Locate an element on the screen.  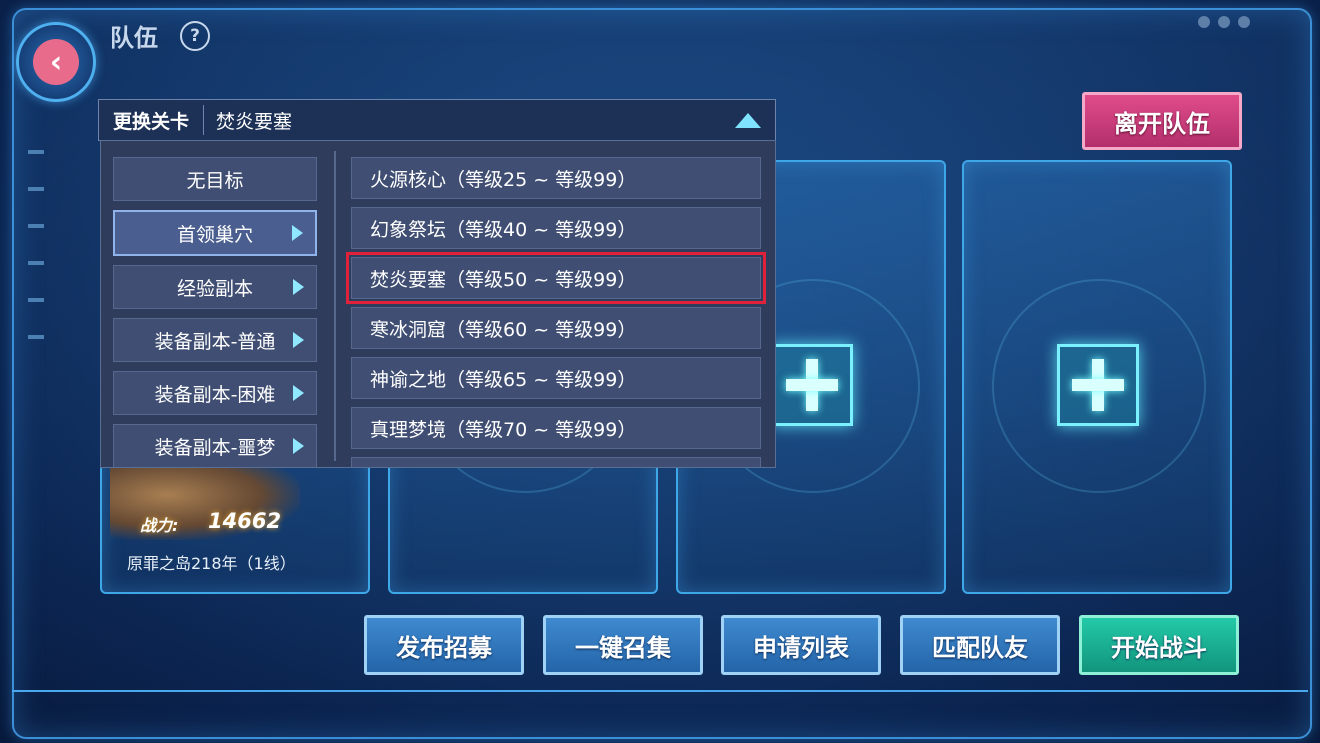
category-list: 无目标 首领巢穴 经验副本 装备副本-普通 装备副本-困难 装备副本-噩梦 is located at coordinates (215, 312).